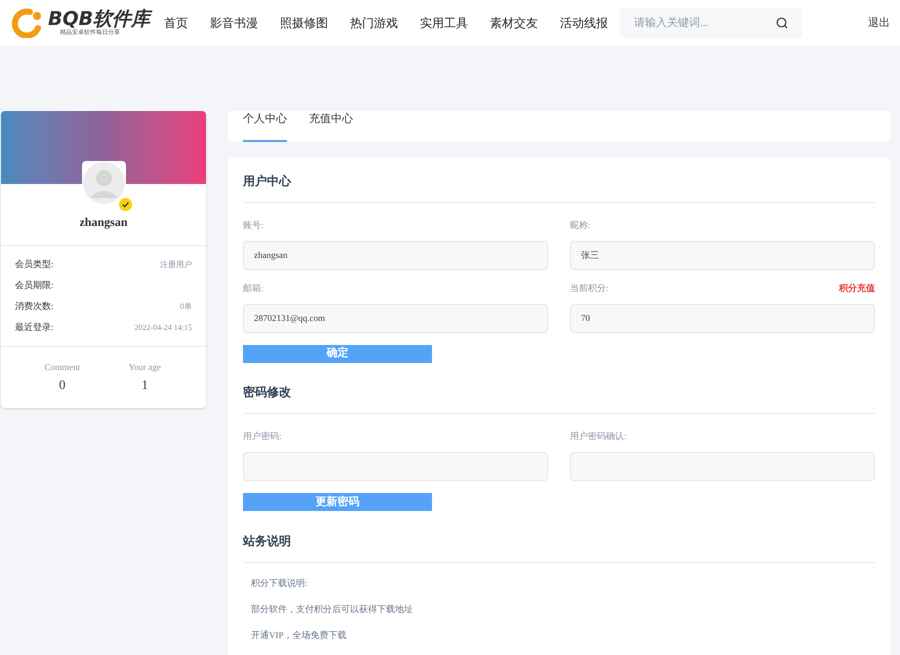  What do you see at coordinates (253, 288) in the screenshot?
I see `field-label: 邮箱:` at bounding box center [253, 288].